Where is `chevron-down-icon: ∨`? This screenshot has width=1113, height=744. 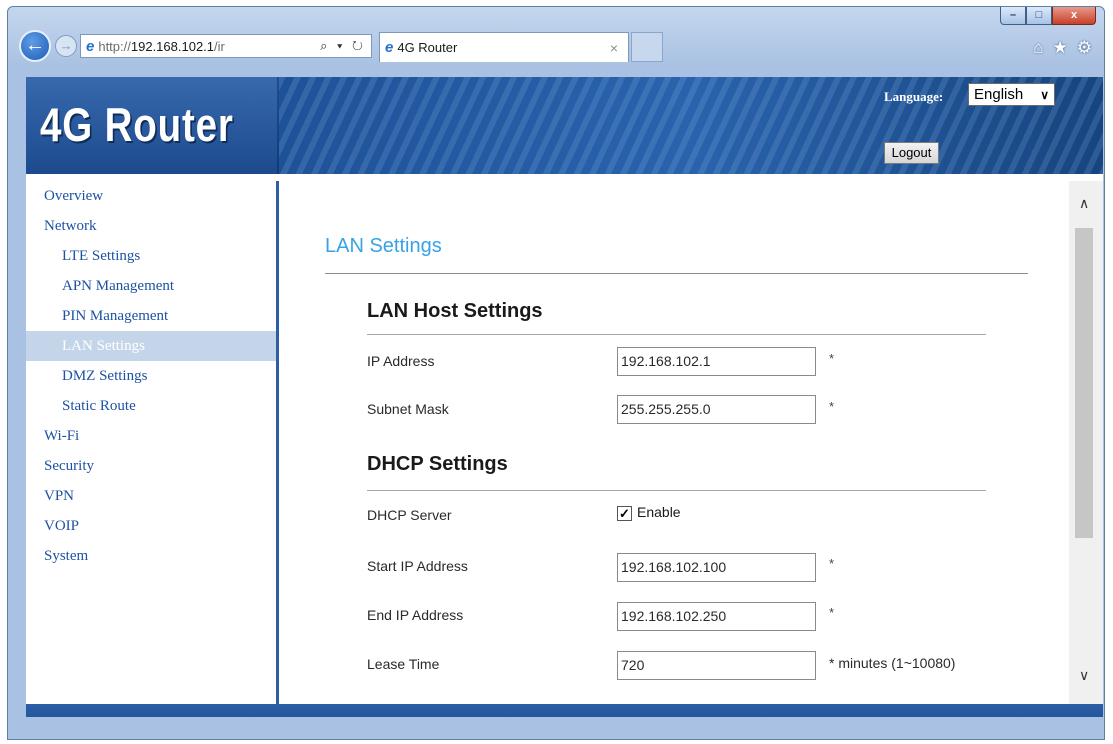
chevron-down-icon: ∨ is located at coordinates (1044, 94).